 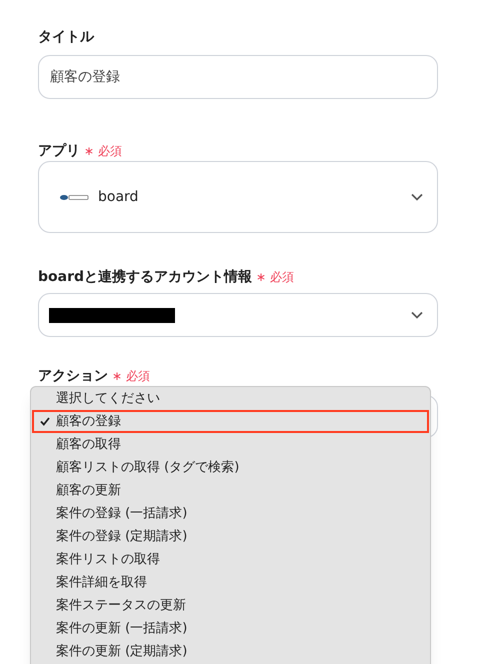 What do you see at coordinates (238, 197) in the screenshot?
I see `app-select: board` at bounding box center [238, 197].